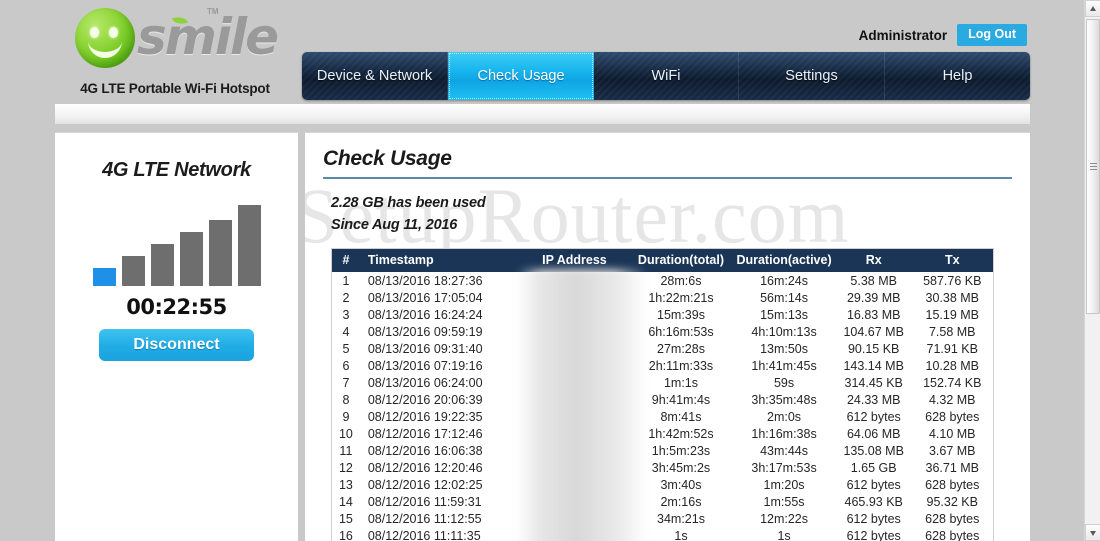  I want to click on table-cell-idx: 2, so click(346, 297).